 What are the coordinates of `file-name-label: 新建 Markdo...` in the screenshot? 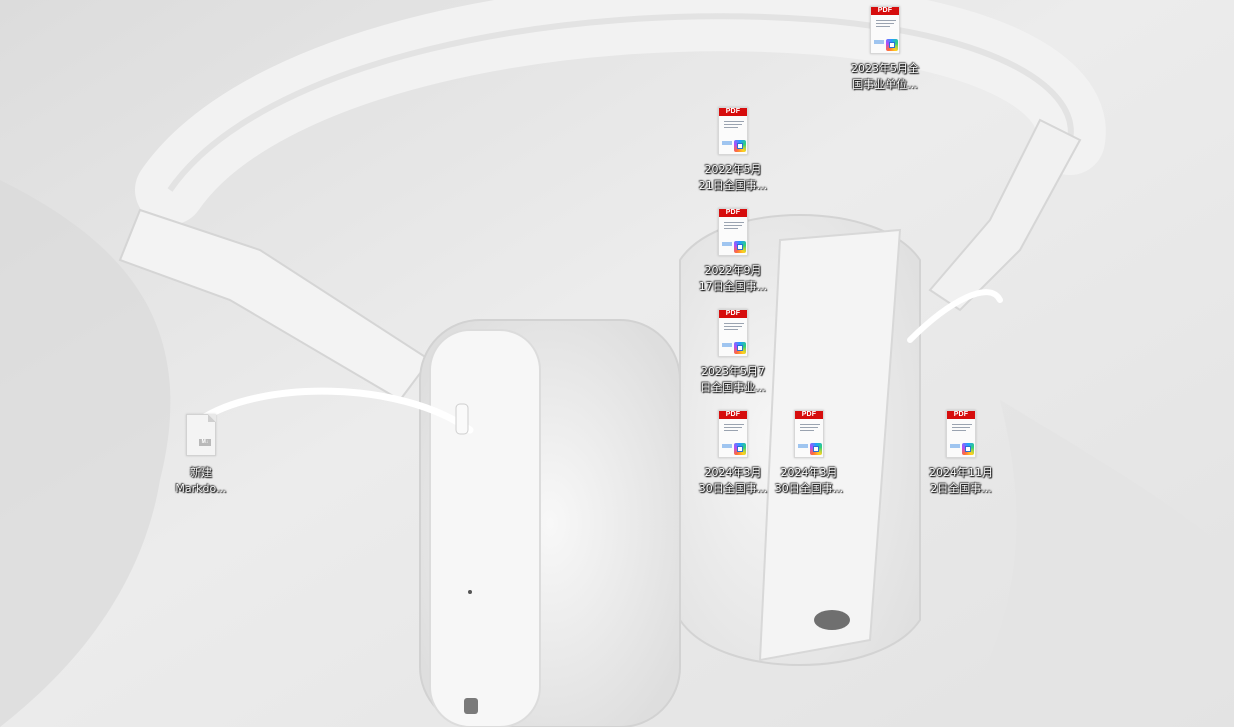 It's located at (201, 480).